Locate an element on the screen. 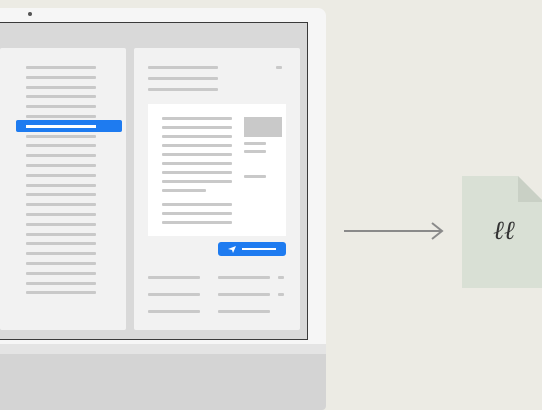 This screenshot has height=410, width=542. camera-dot is located at coordinates (30, 14).